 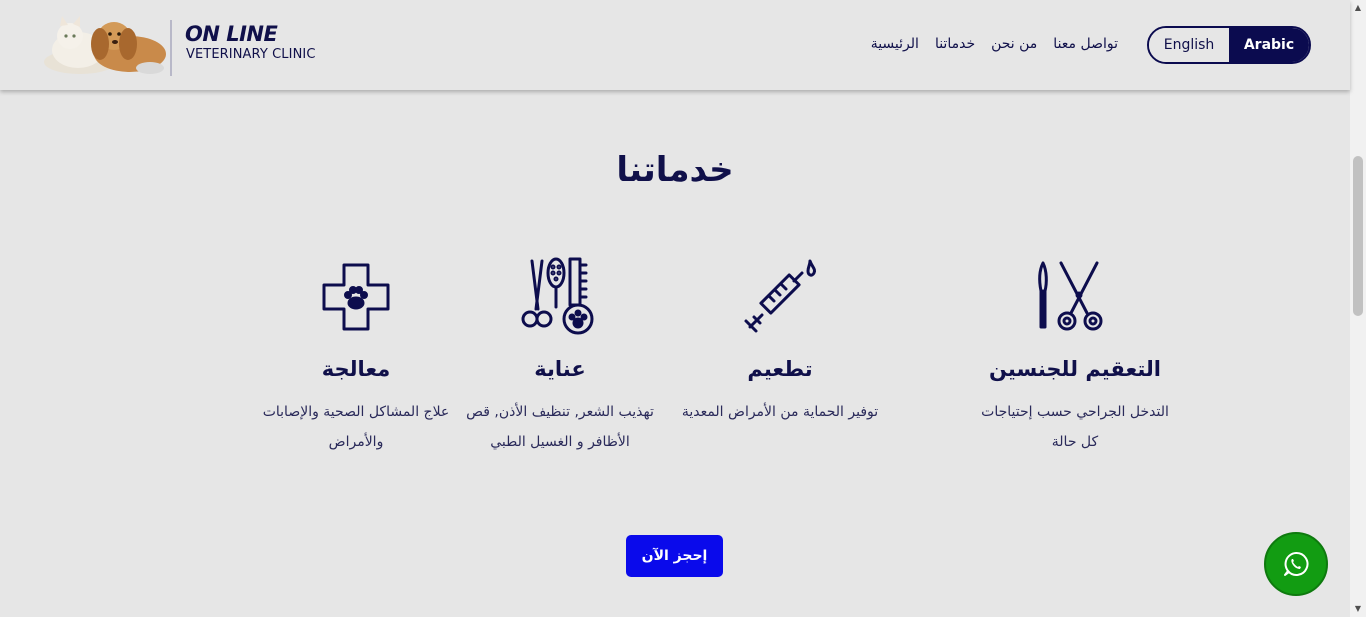 I want to click on scroll-up-arrow-icon: ▲, so click(x=1358, y=8).